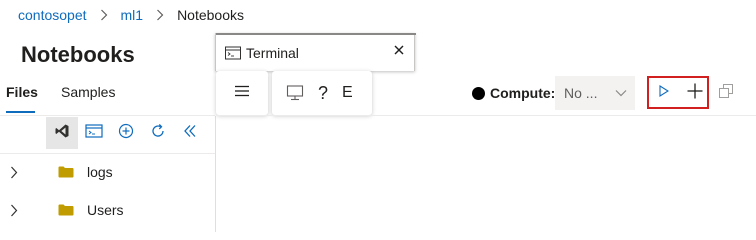 The width and height of the screenshot is (756, 240). I want to click on compute-status: Compute:, so click(513, 93).